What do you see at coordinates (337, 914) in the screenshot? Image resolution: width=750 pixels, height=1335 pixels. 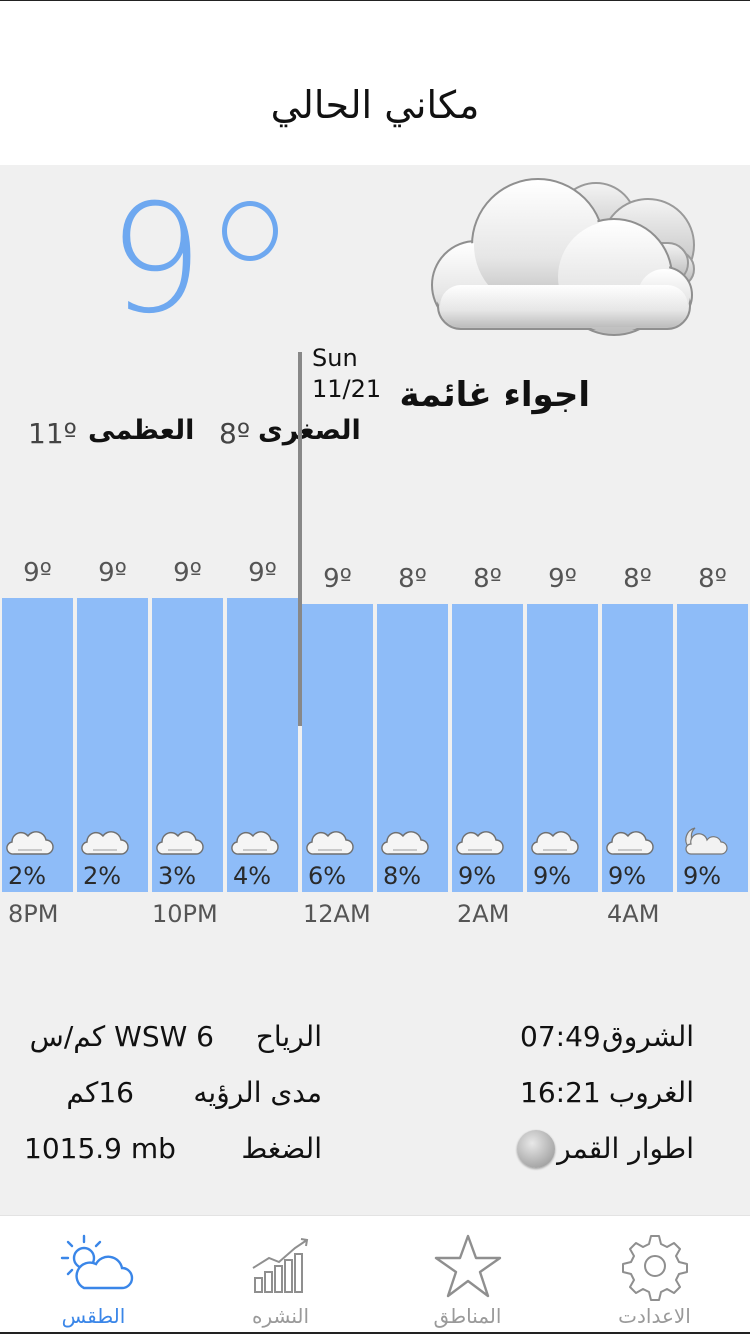 I see `time-label: 12AM` at bounding box center [337, 914].